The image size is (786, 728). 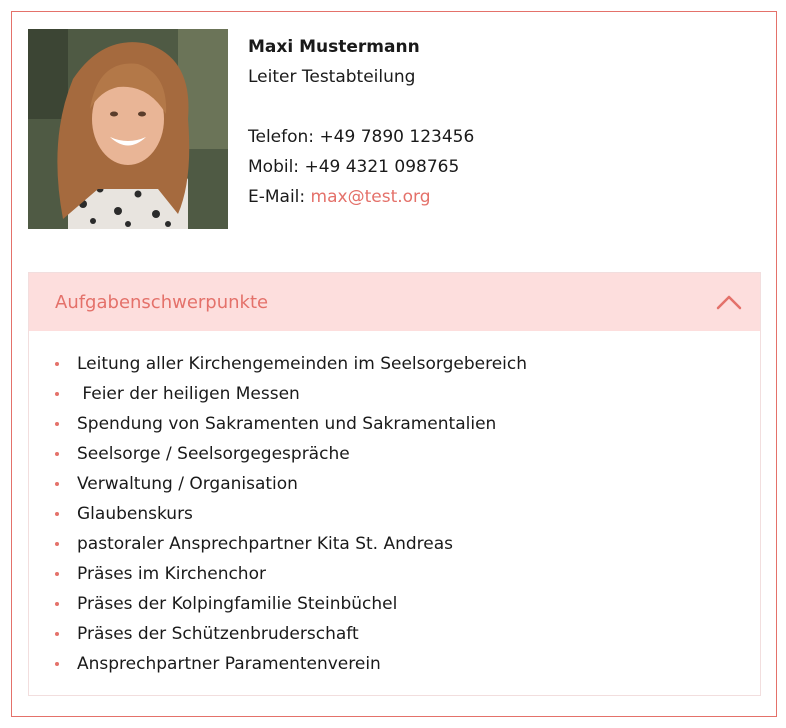 What do you see at coordinates (281, 137) in the screenshot?
I see `phone-label: Telefon:` at bounding box center [281, 137].